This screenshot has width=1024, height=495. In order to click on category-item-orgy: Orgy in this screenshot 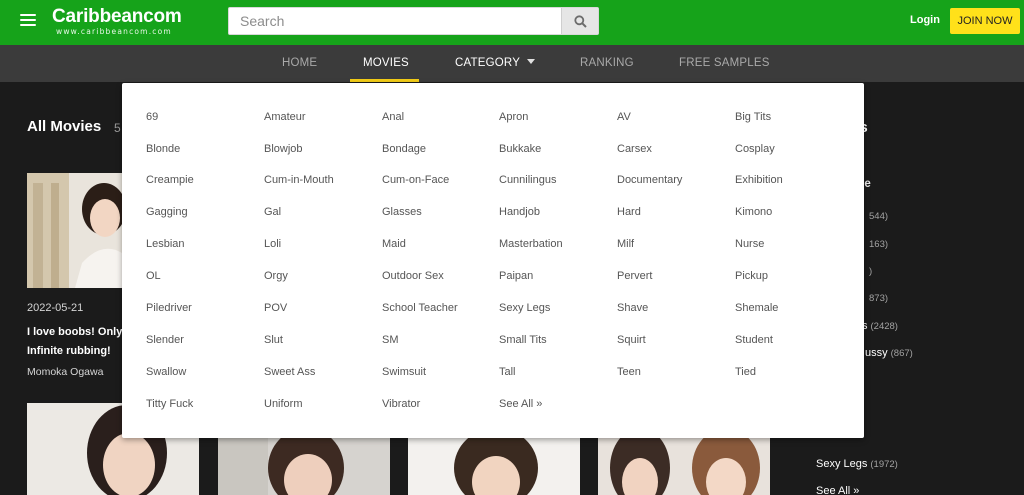, I will do `click(276, 276)`.